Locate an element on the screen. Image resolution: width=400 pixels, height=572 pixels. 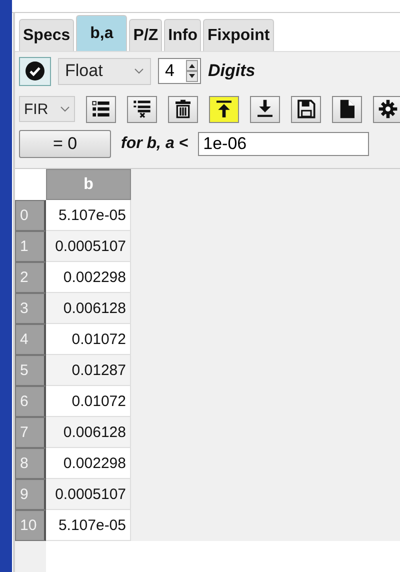
delete-row-icon is located at coordinates (142, 109).